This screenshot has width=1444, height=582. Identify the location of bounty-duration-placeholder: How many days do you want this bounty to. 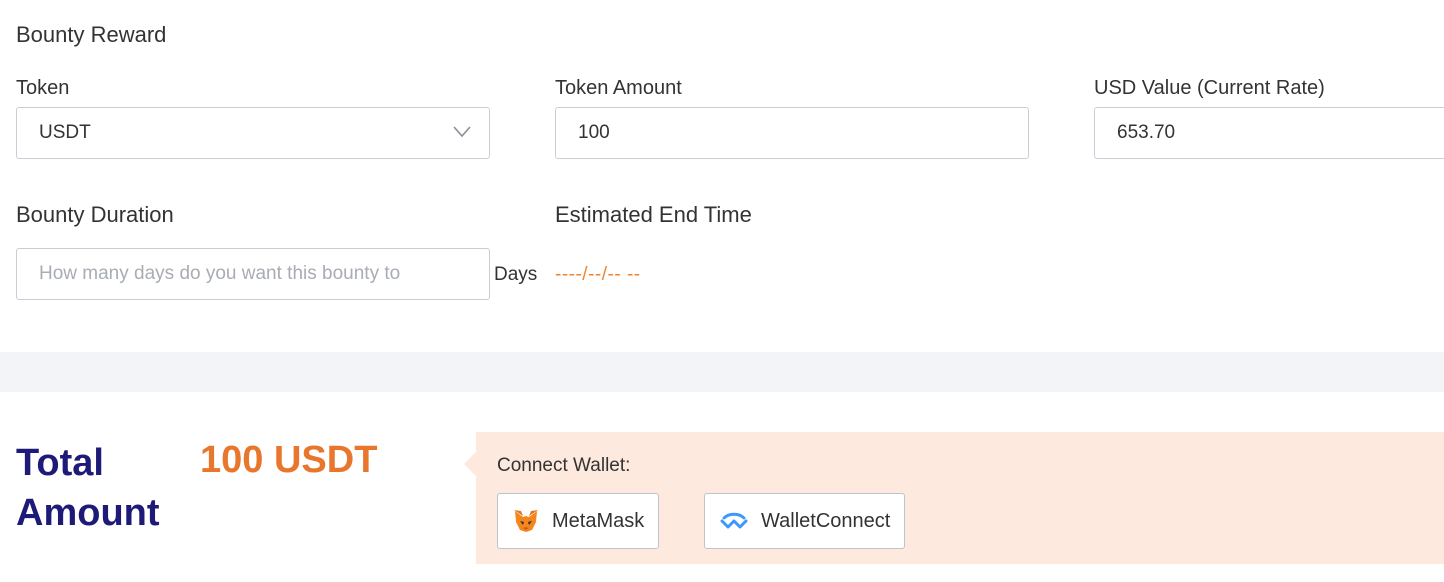
(220, 273).